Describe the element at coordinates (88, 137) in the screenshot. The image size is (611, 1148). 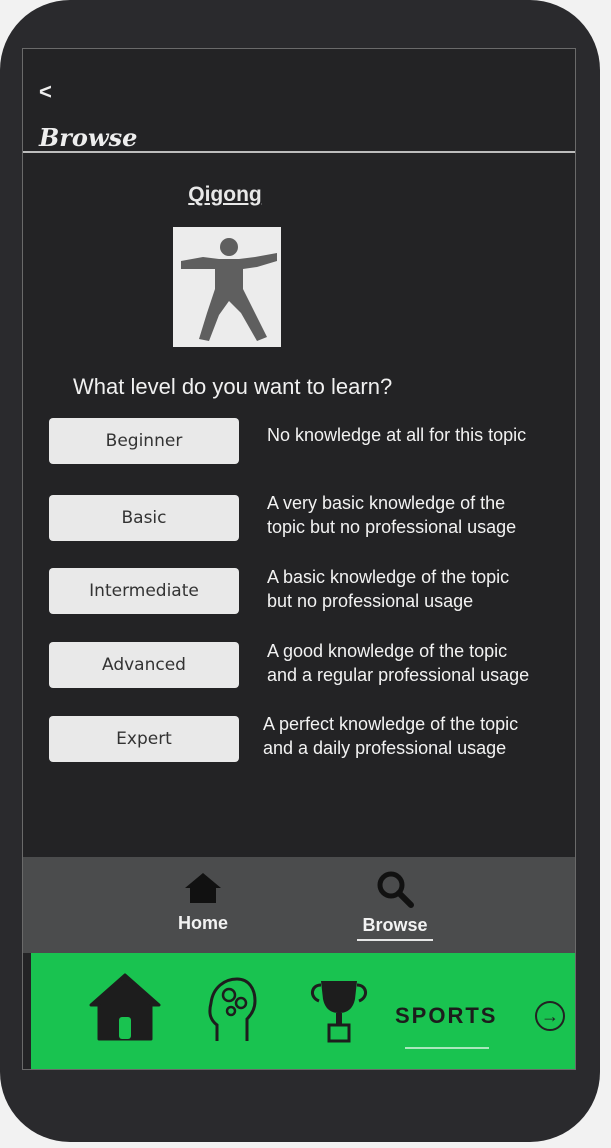
I see `page-title: Browse` at that location.